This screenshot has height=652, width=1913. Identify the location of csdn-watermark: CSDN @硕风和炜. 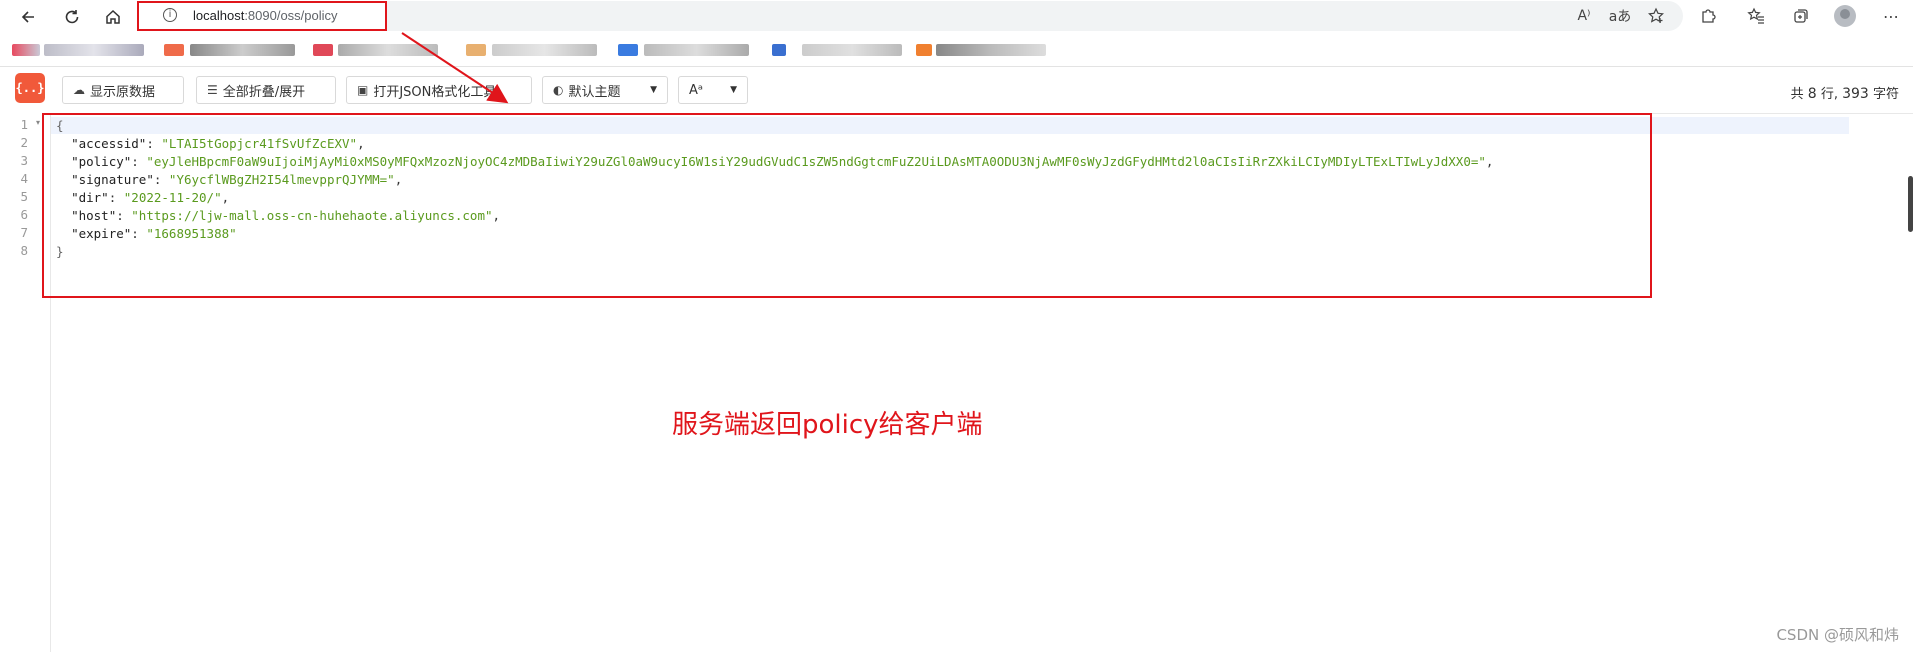
(1837, 635).